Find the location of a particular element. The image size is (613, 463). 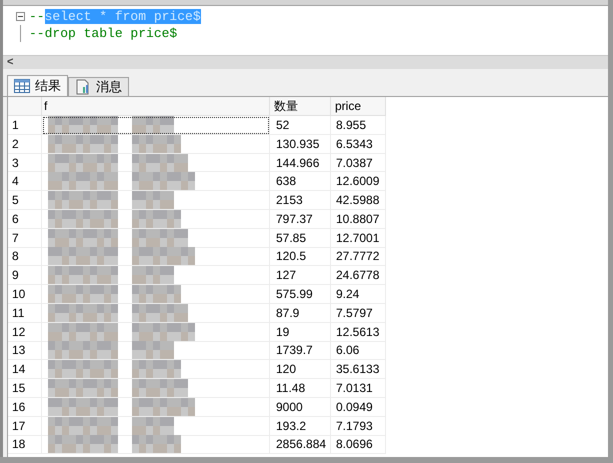

table-cell: 42.5988 is located at coordinates (358, 200).